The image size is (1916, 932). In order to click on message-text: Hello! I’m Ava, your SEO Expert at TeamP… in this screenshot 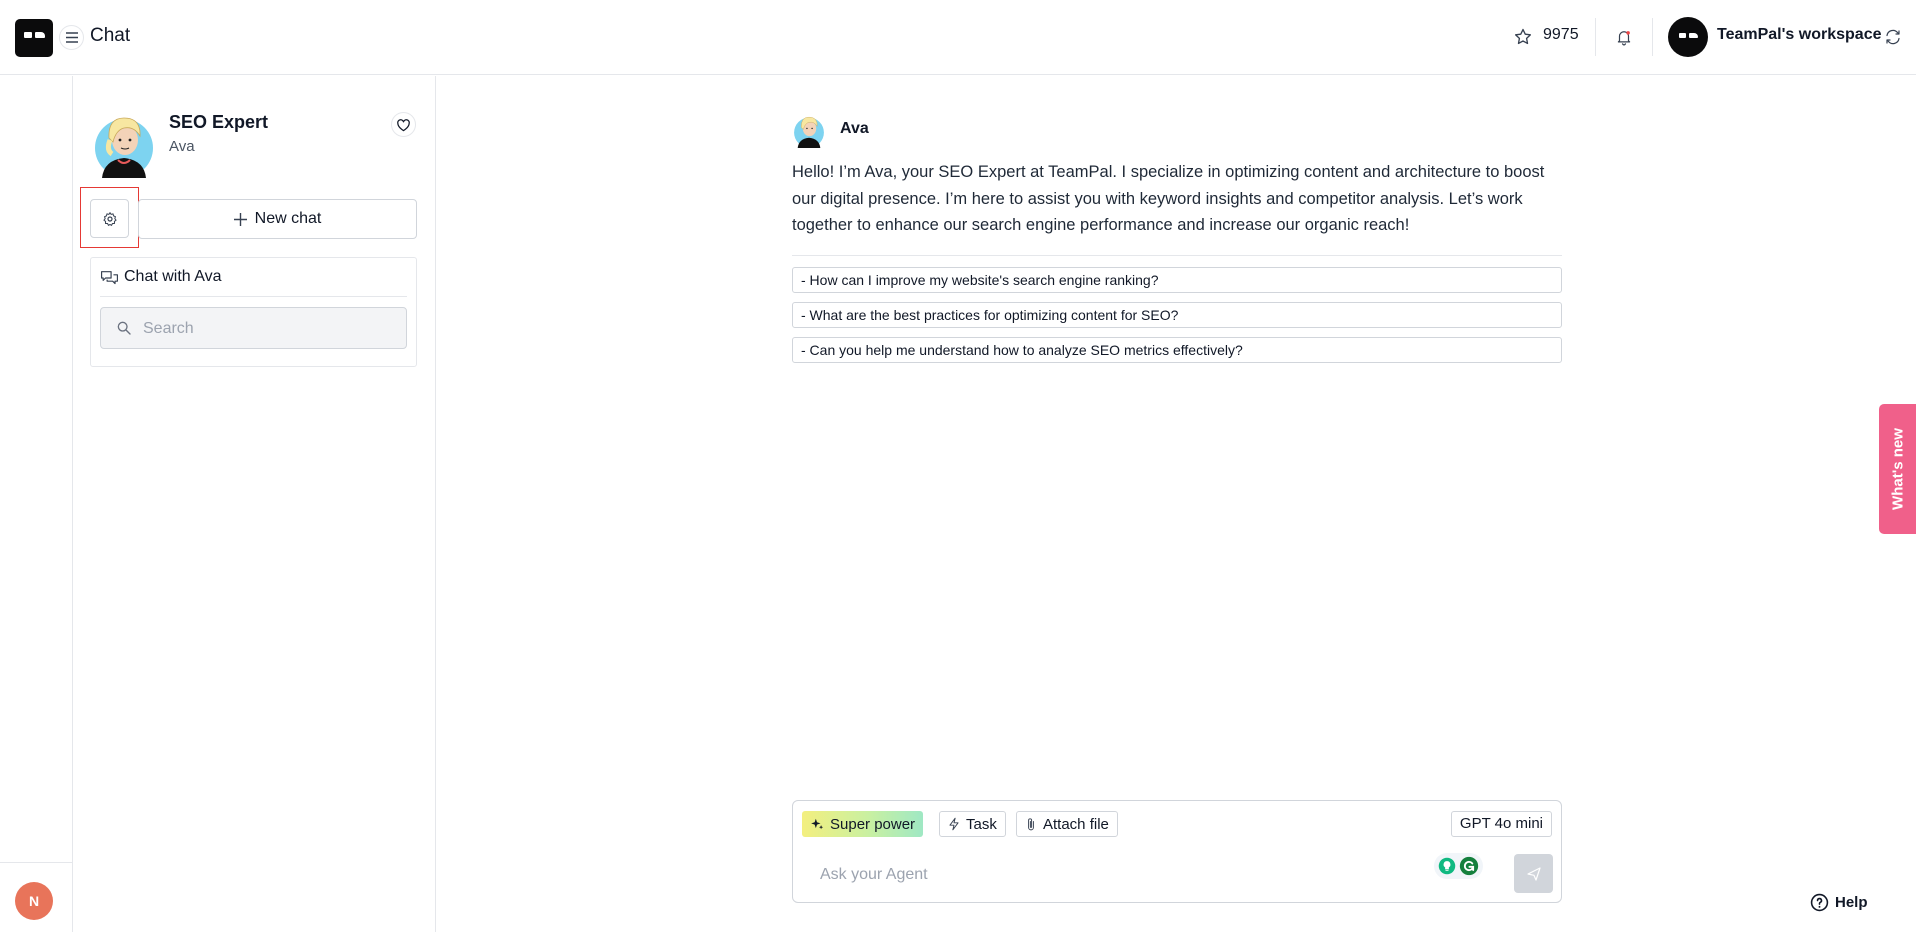, I will do `click(1168, 198)`.